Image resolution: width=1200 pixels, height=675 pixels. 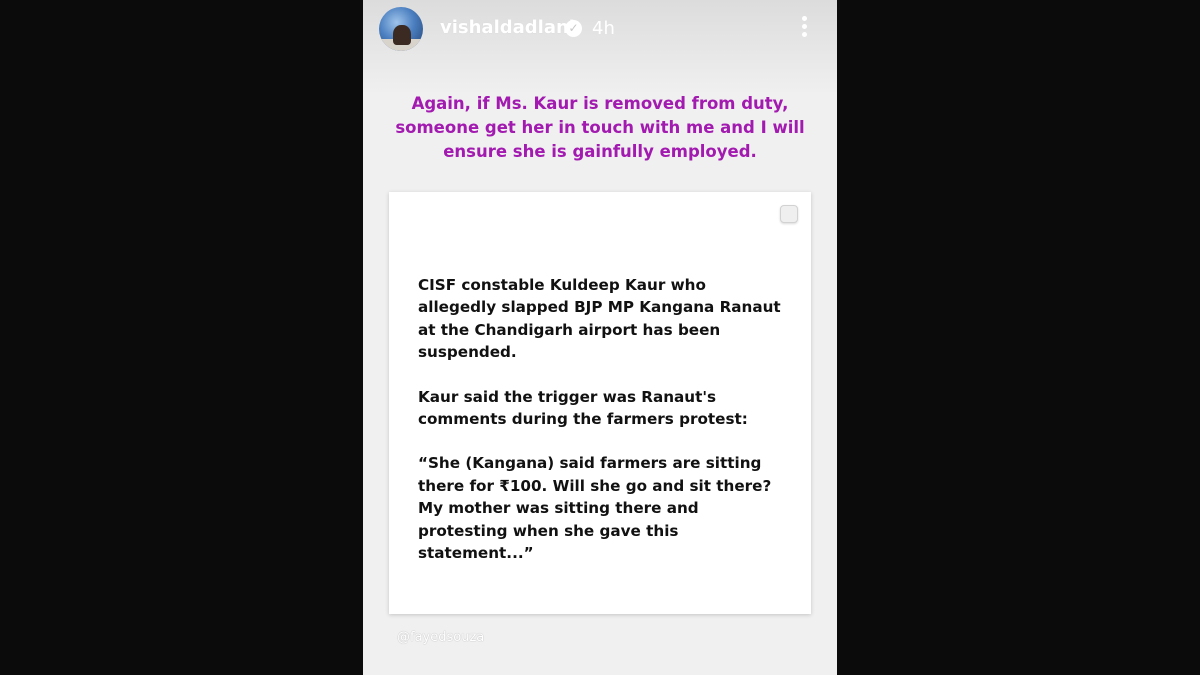 I want to click on header-gradient, so click(x=600, y=47).